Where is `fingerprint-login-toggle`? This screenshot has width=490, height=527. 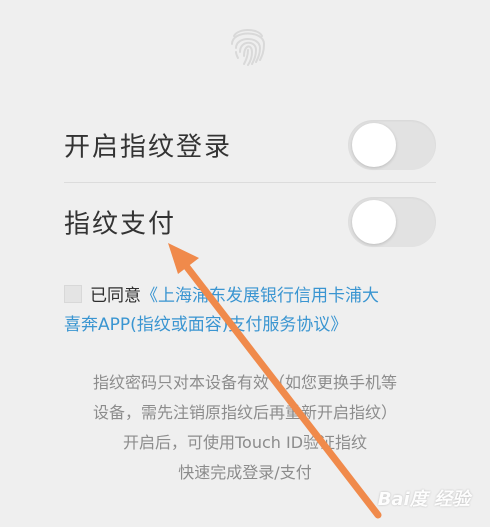
fingerprint-login-toggle is located at coordinates (392, 145).